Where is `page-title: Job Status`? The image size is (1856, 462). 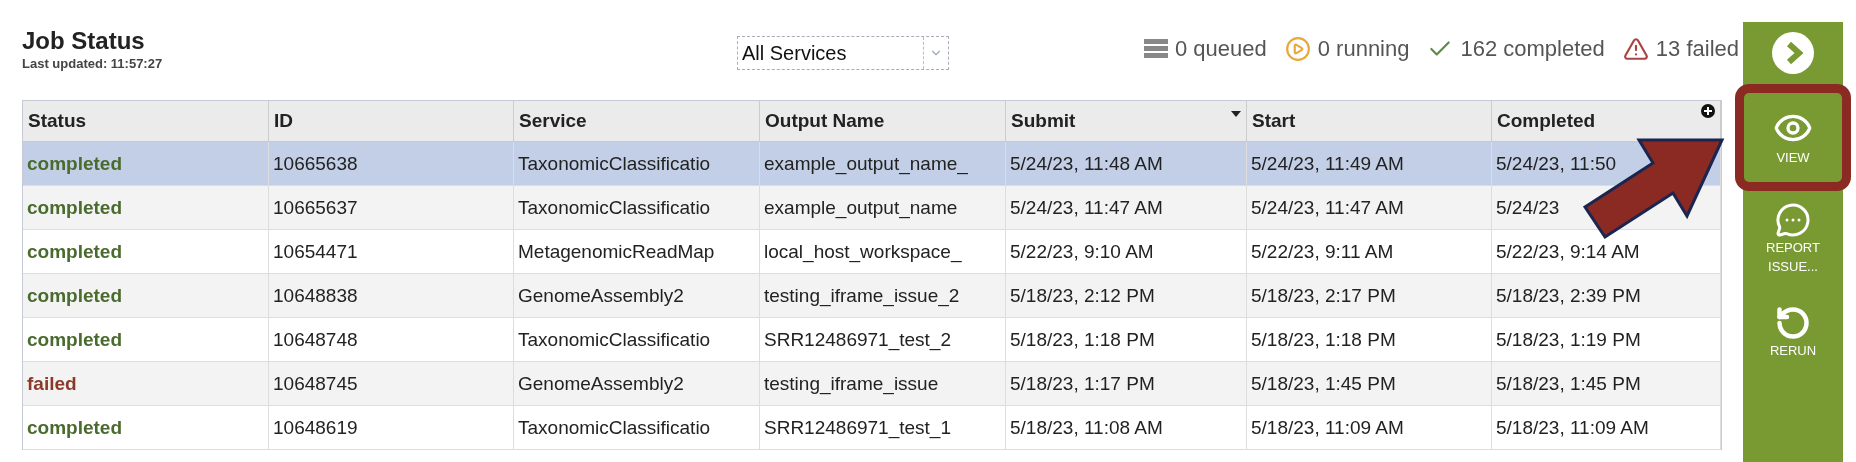
page-title: Job Status is located at coordinates (84, 41).